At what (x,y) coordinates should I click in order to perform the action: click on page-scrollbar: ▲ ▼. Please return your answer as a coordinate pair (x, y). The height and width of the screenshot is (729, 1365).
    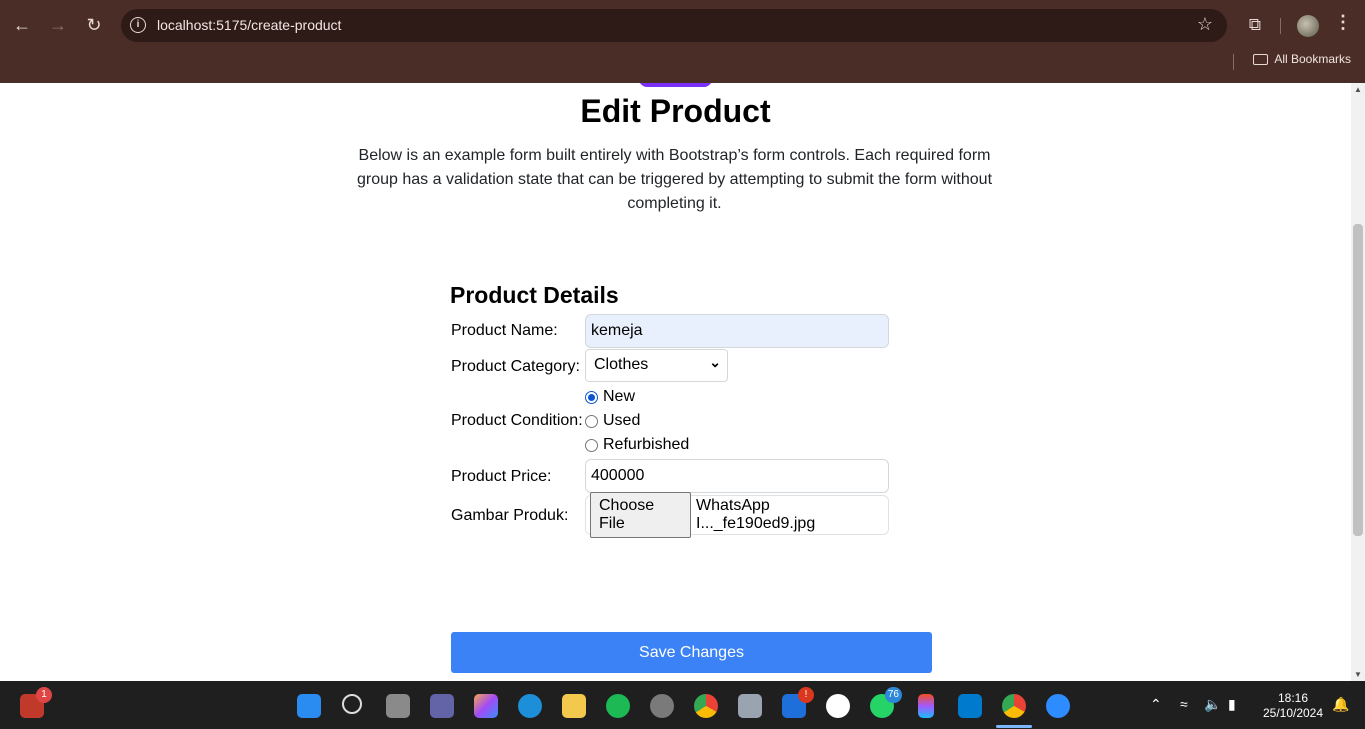
    Looking at the image, I should click on (1358, 382).